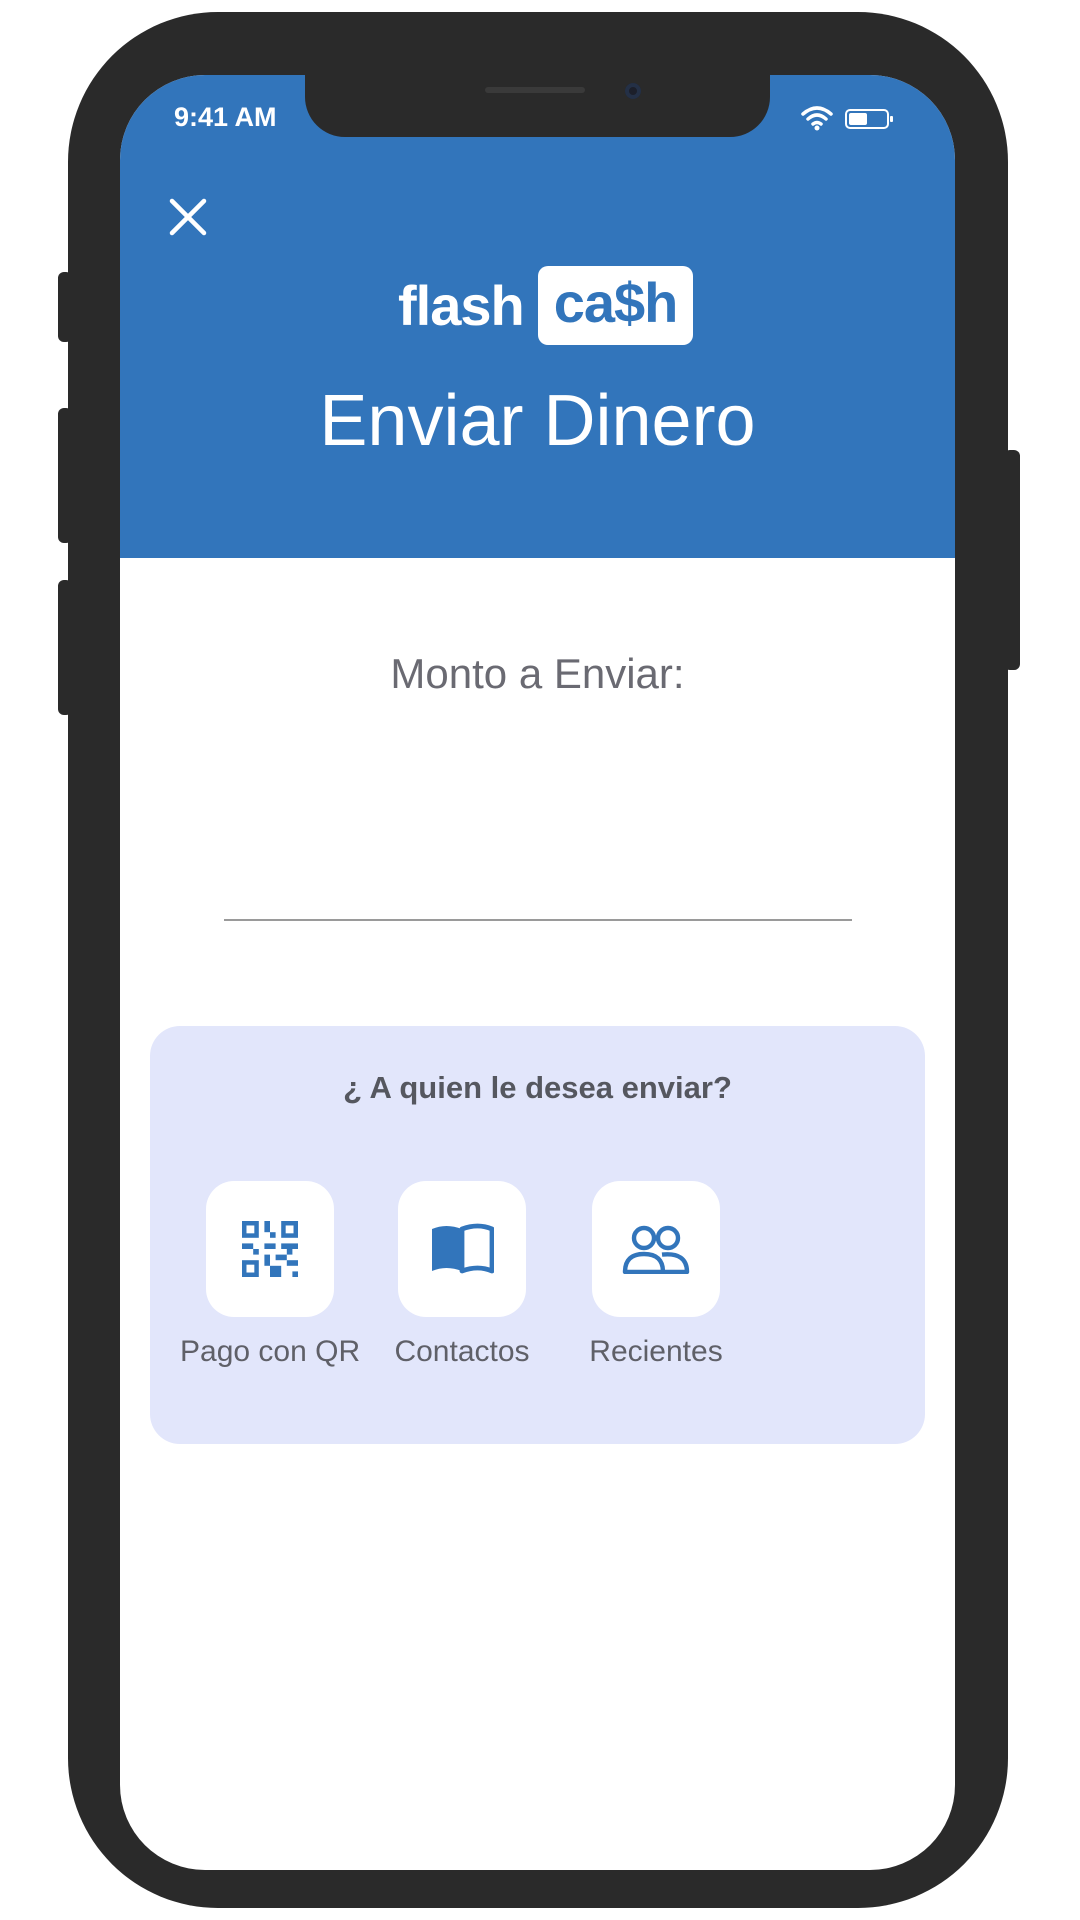  Describe the element at coordinates (537, 673) in the screenshot. I see `amount-label: Monto a Enviar:` at that location.